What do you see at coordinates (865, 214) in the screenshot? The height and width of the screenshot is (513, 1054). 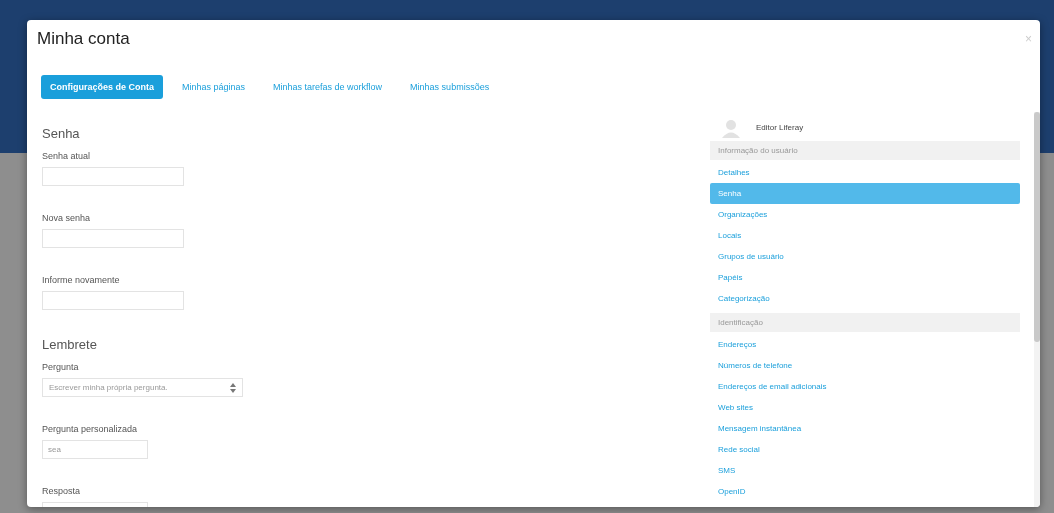 I see `sidebar-item: Organizações` at bounding box center [865, 214].